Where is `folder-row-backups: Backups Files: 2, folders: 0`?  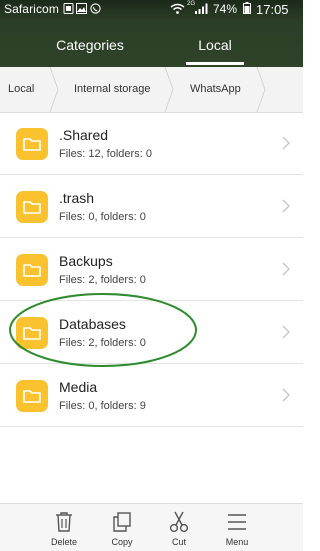 folder-row-backups: Backups Files: 2, folders: 0 is located at coordinates (151, 269).